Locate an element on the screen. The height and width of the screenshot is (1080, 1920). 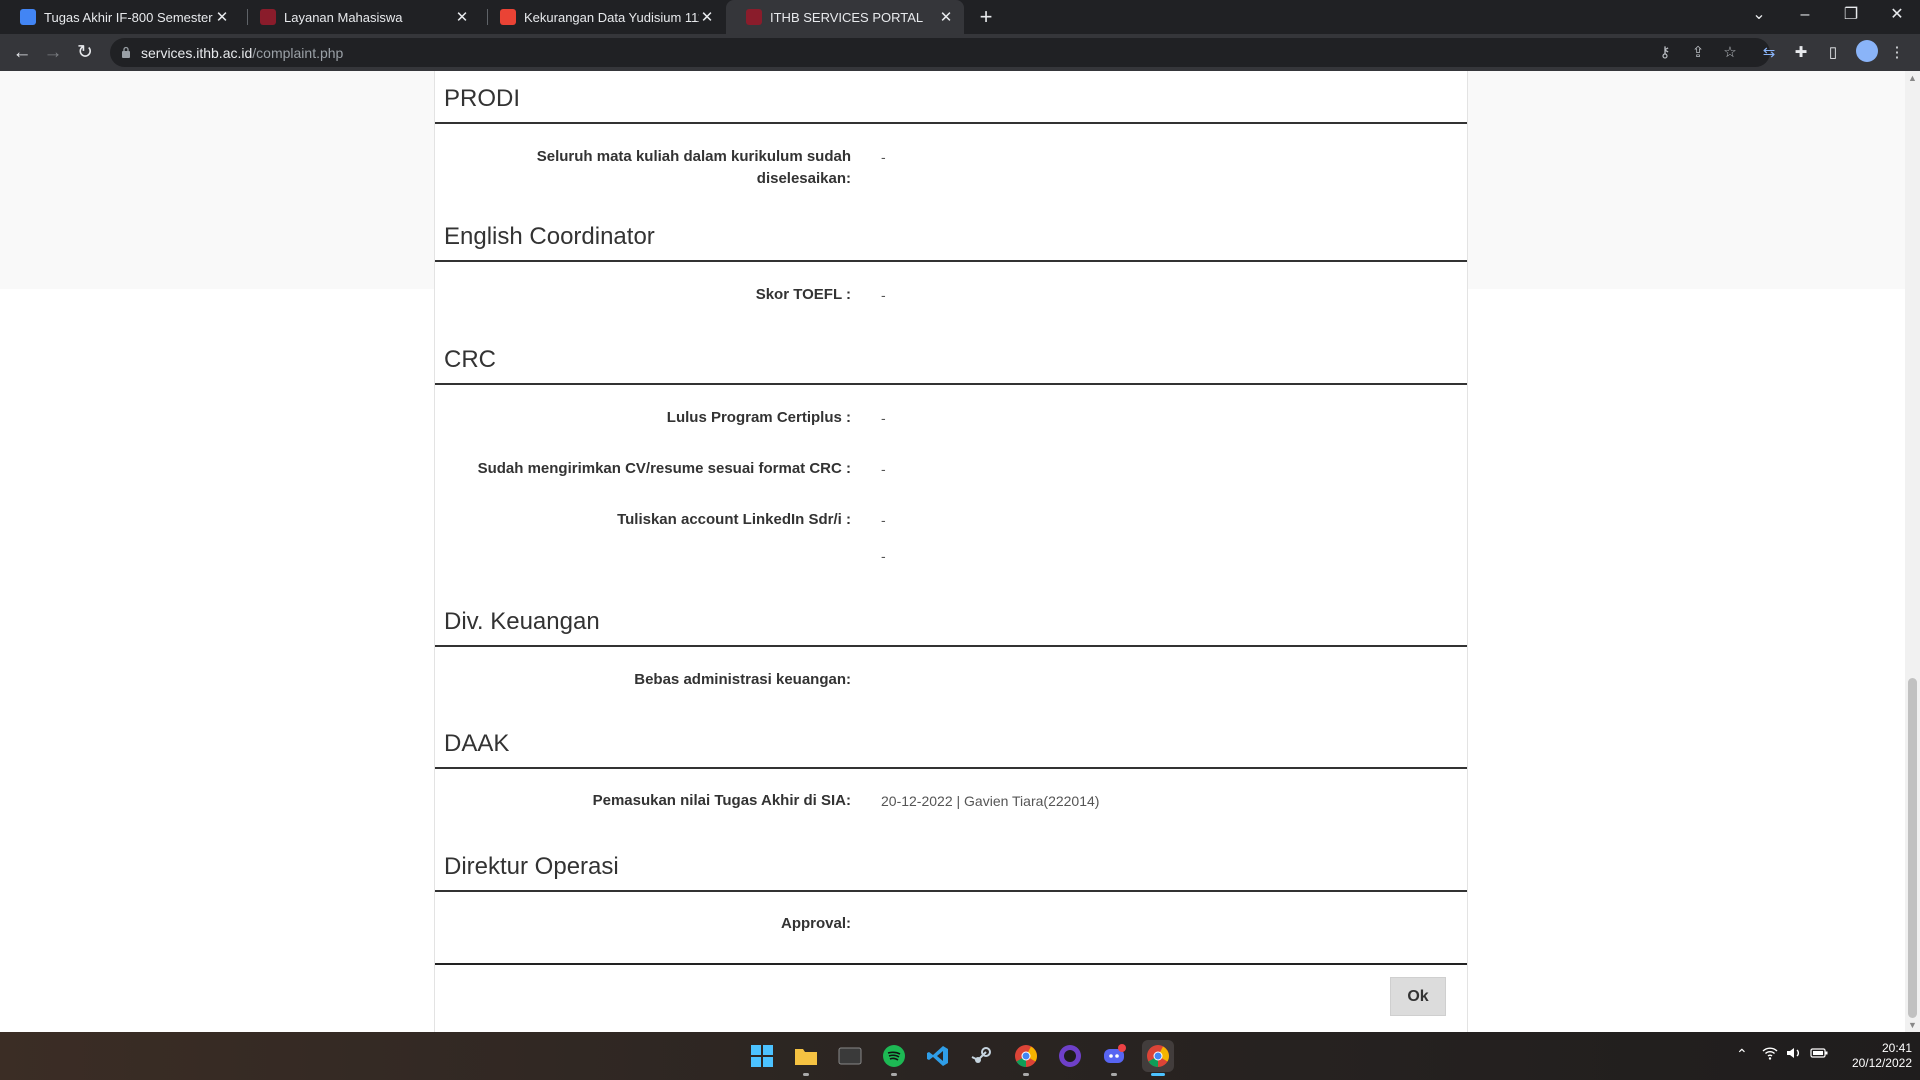
windows-taskbar: ⌃ 20:41 20/12/2022 is located at coordinates (960, 1056).